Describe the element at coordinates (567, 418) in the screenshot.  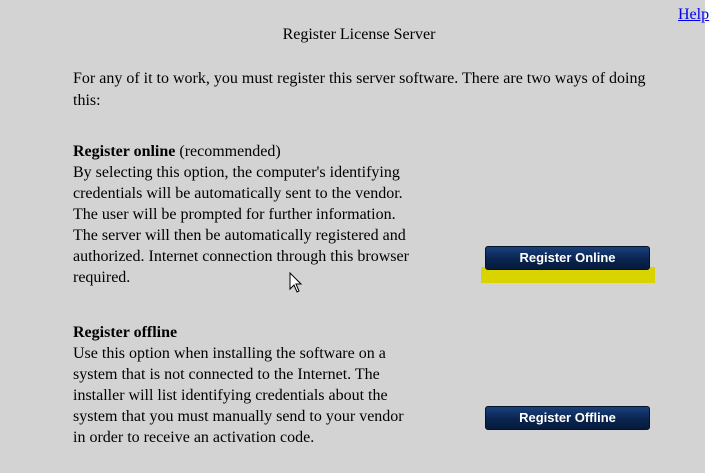
I see `register-offline-button: Register Offline` at that location.